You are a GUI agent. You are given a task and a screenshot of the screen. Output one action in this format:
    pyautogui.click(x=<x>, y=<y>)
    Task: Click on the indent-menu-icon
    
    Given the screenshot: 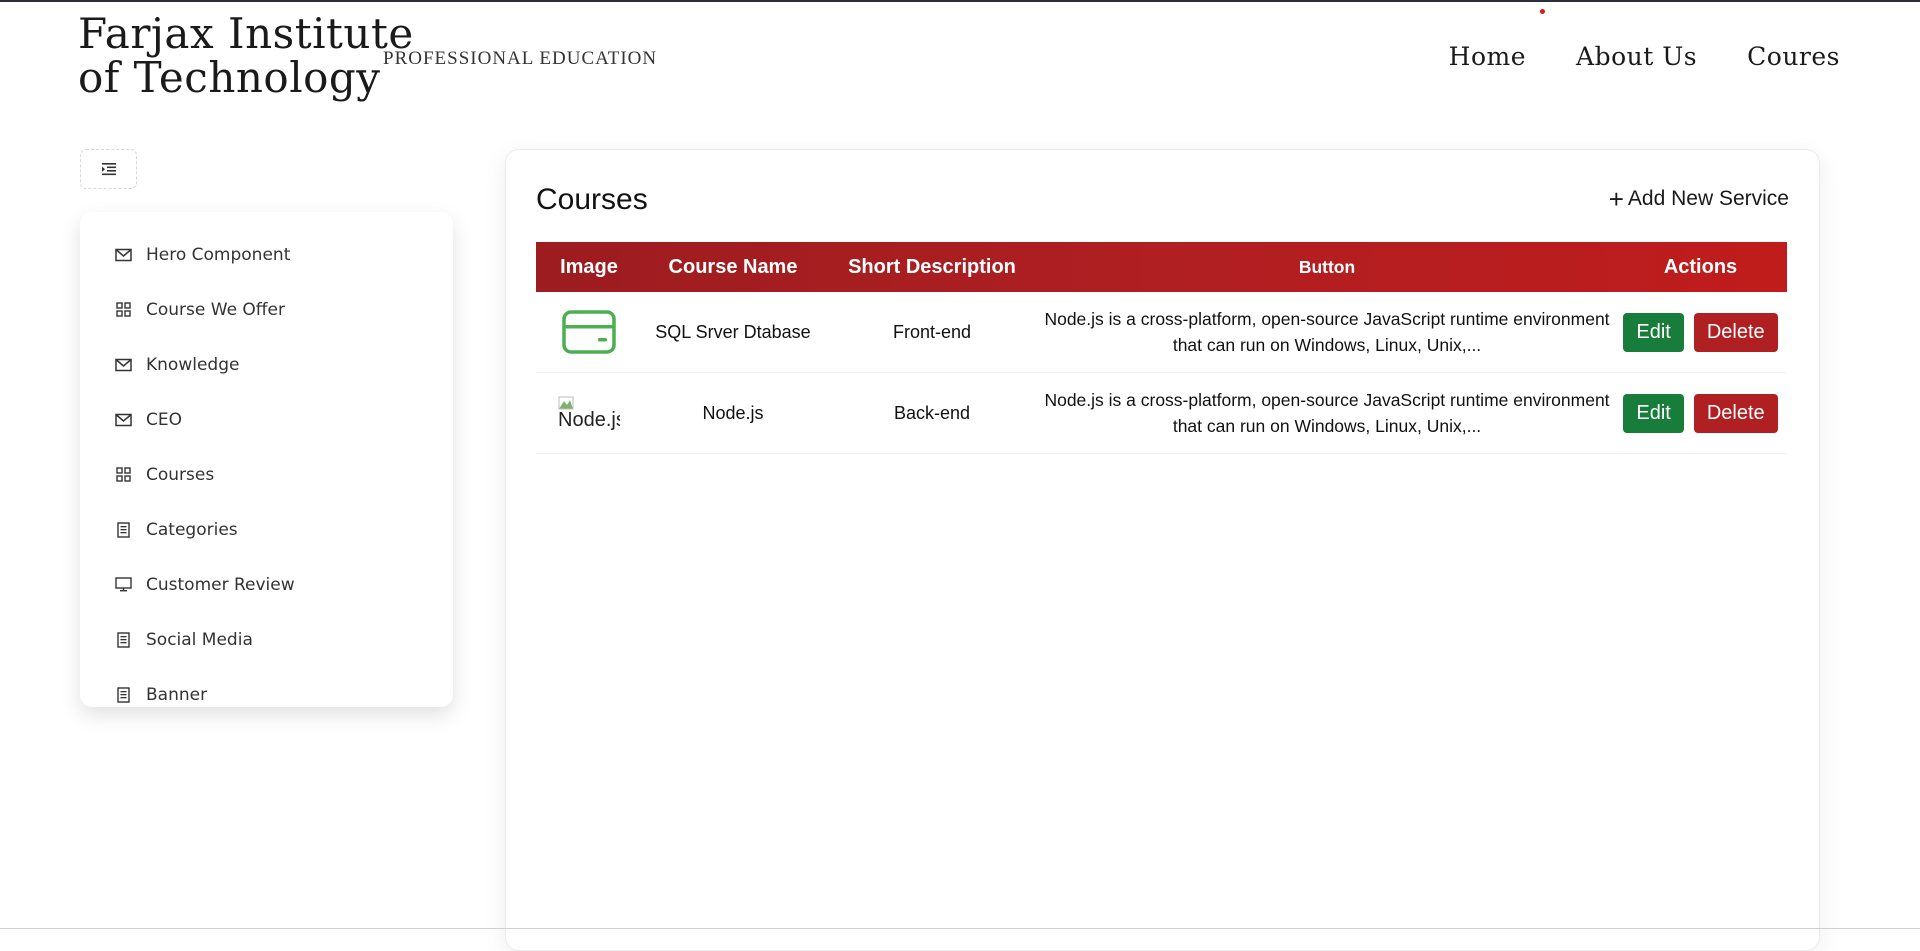 What is the action you would take?
    pyautogui.click(x=108, y=169)
    